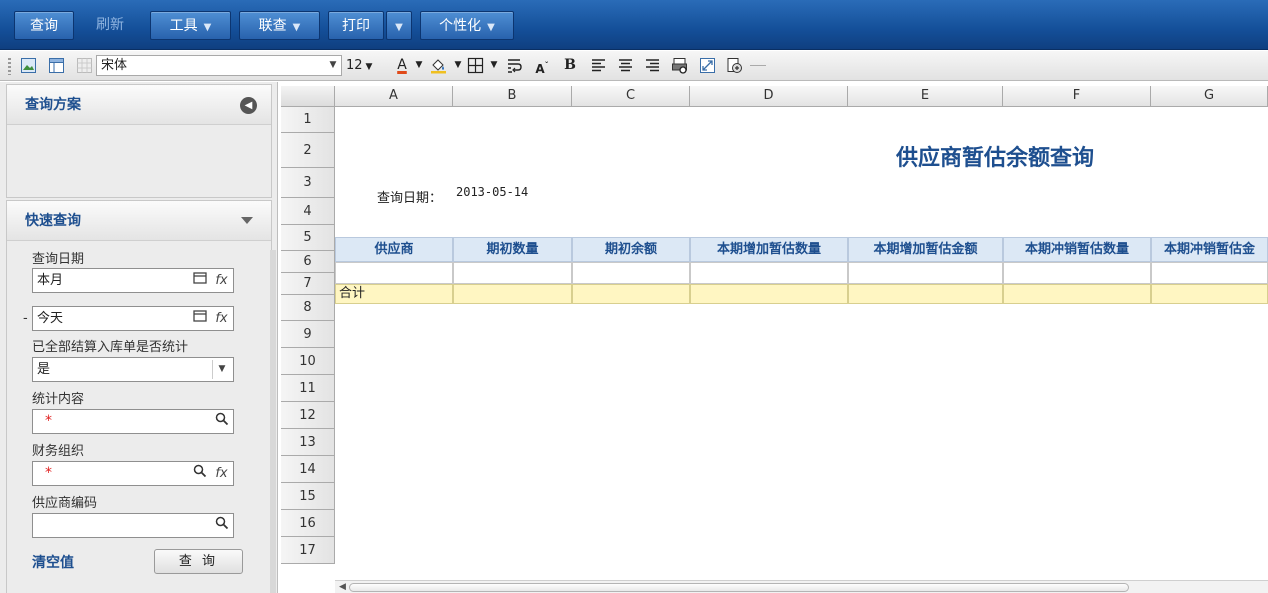 This screenshot has height=593, width=1268. I want to click on table-header-cell: 本期冲销暂估数量, so click(1077, 249).